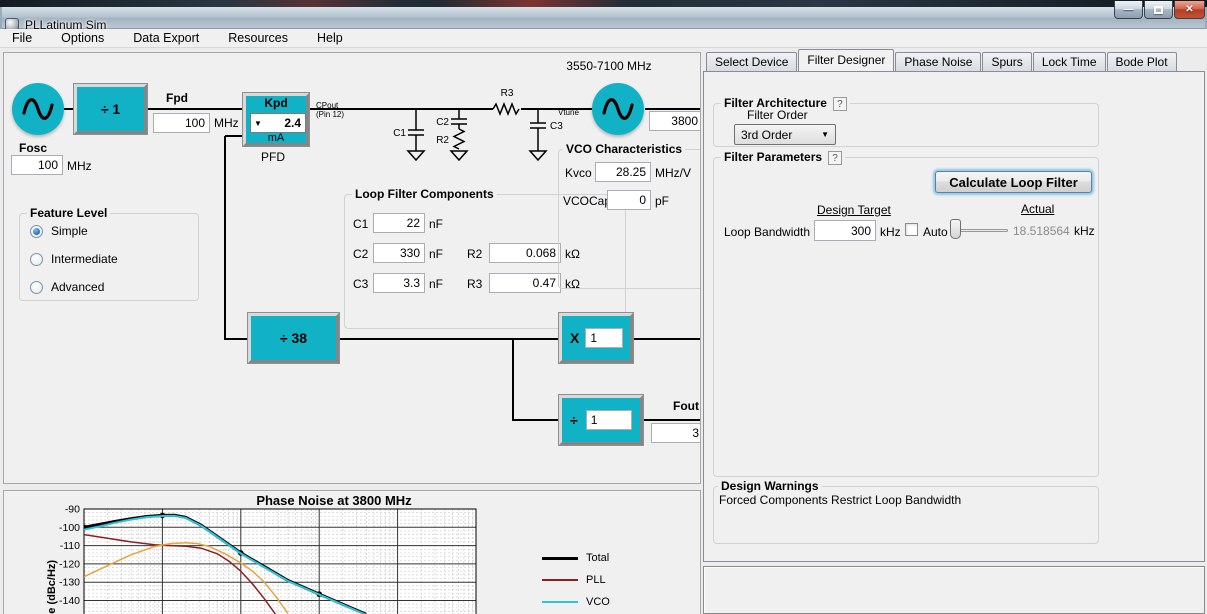 This screenshot has height=614, width=1207. What do you see at coordinates (1128, 10) in the screenshot?
I see `minimize-button: —` at bounding box center [1128, 10].